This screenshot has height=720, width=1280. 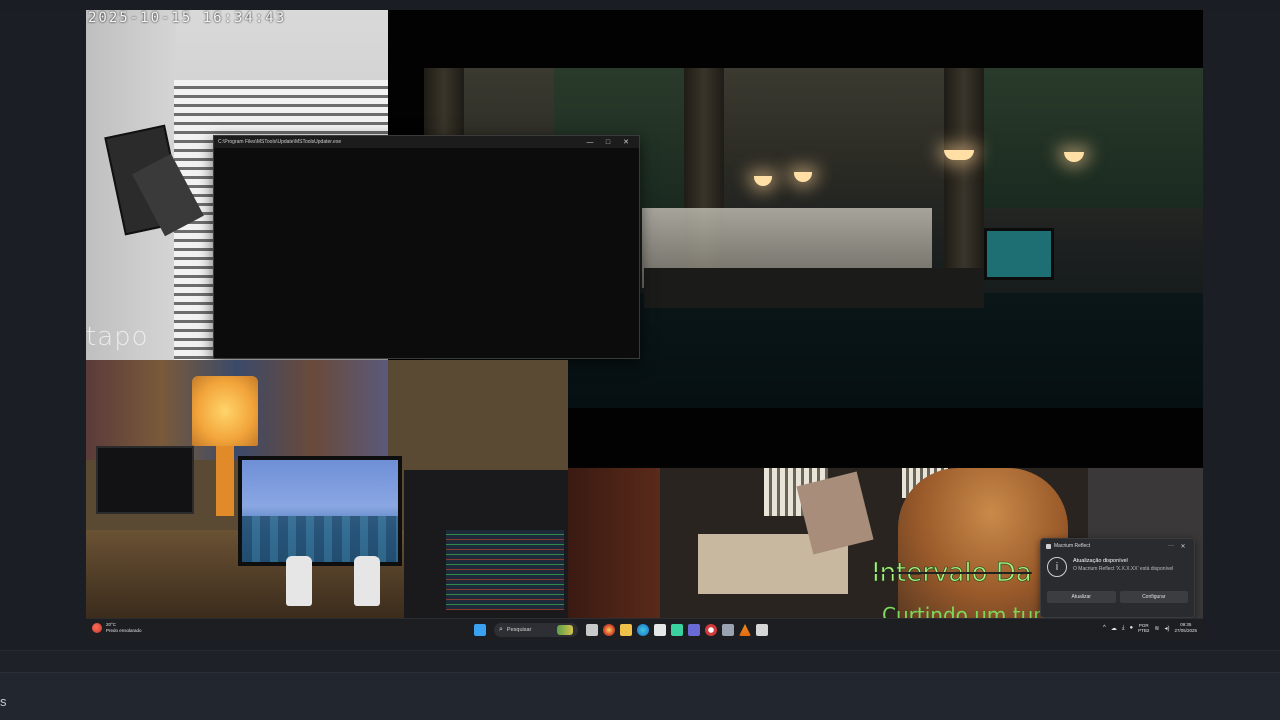 What do you see at coordinates (1093, 138) in the screenshot?
I see `office-window` at bounding box center [1093, 138].